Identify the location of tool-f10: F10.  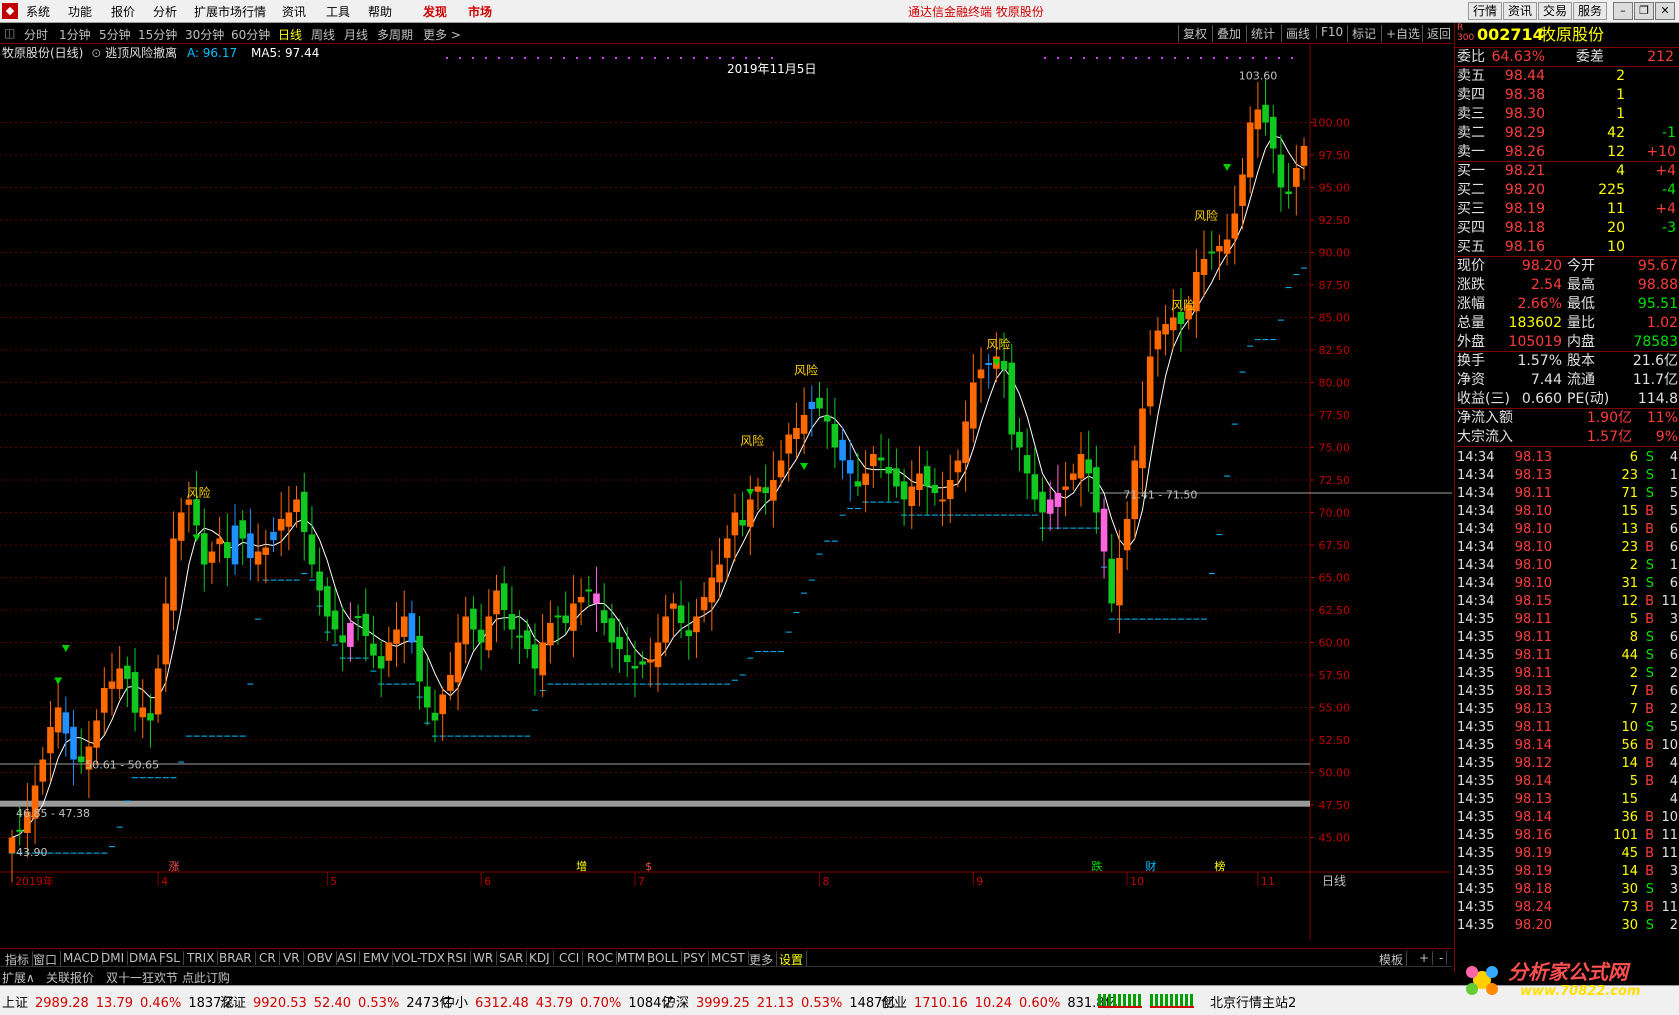
(1329, 32).